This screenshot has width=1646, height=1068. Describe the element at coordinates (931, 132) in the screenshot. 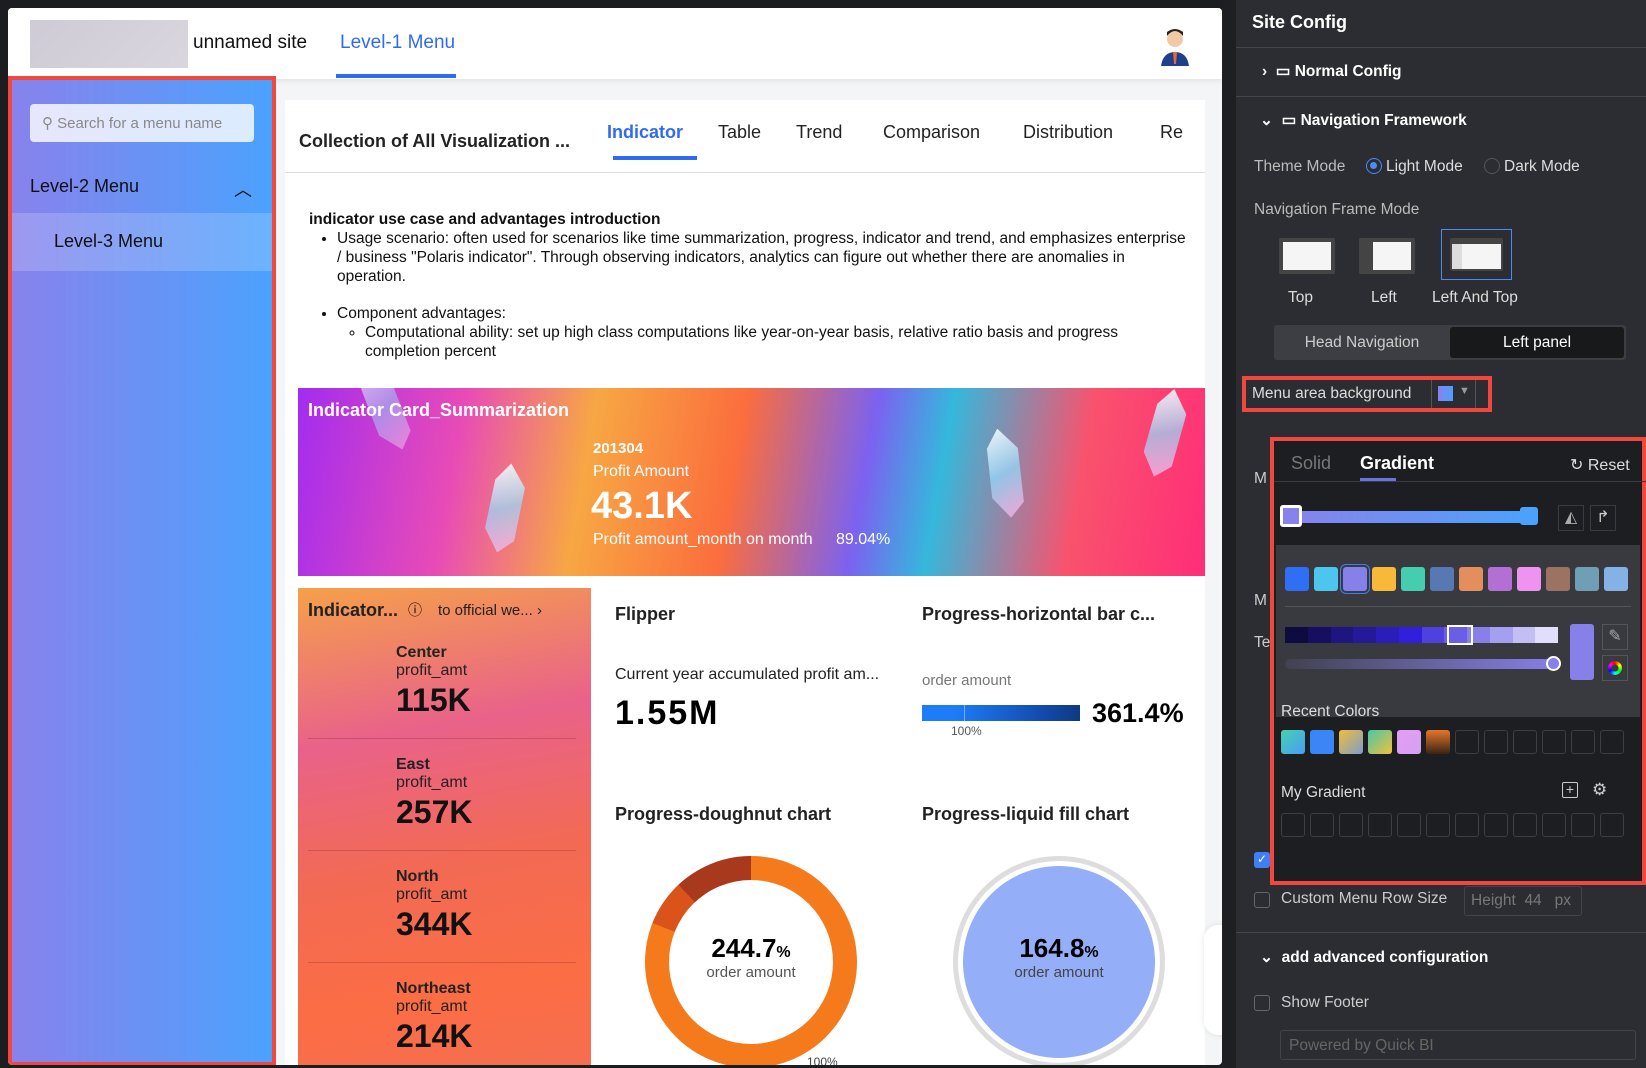

I see `tab-comparison: Comparison` at that location.